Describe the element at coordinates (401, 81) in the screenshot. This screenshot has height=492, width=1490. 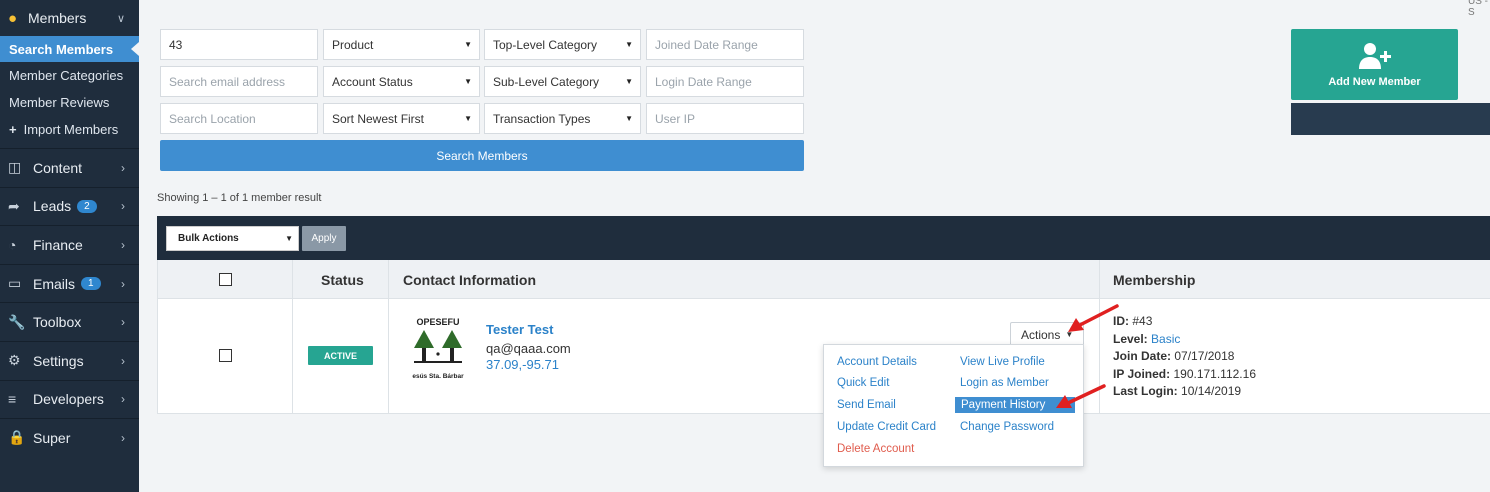
I see `account-status-select: Account Status` at that location.